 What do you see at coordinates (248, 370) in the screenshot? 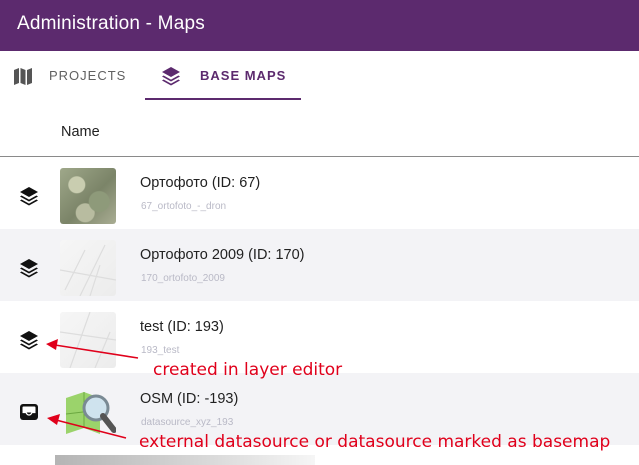
I see `annotation-layer-editor: created in layer editor` at bounding box center [248, 370].